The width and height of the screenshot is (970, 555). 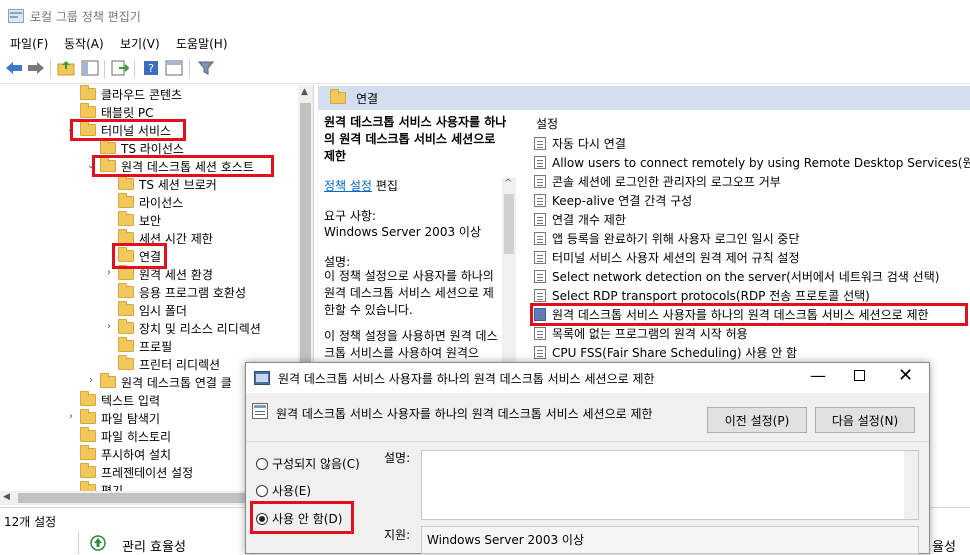 What do you see at coordinates (283, 490) in the screenshot?
I see `radio-enabled: 사용(E)` at bounding box center [283, 490].